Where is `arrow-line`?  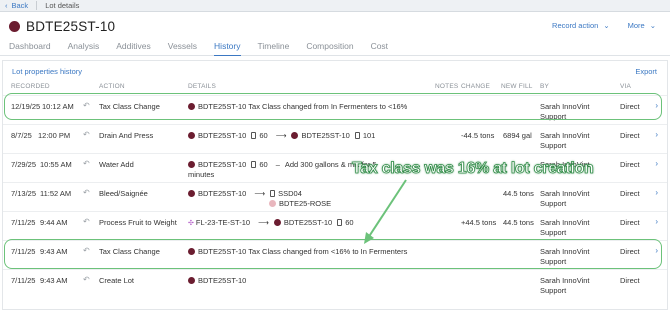
arrow-line is located at coordinates (387, 209).